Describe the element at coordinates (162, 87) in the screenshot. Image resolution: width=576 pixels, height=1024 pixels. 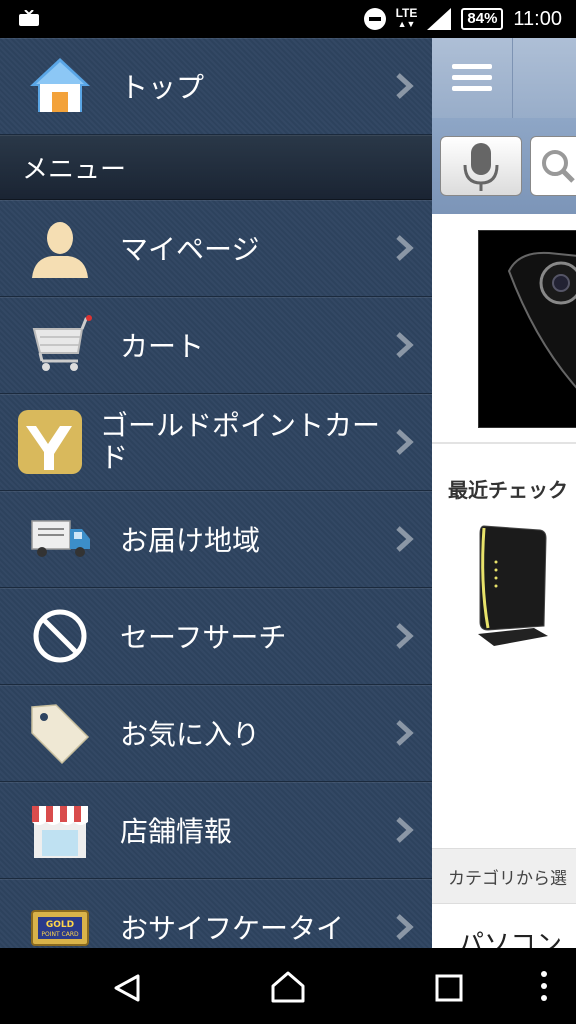
I see `drawer-item-top-label: トップ` at that location.